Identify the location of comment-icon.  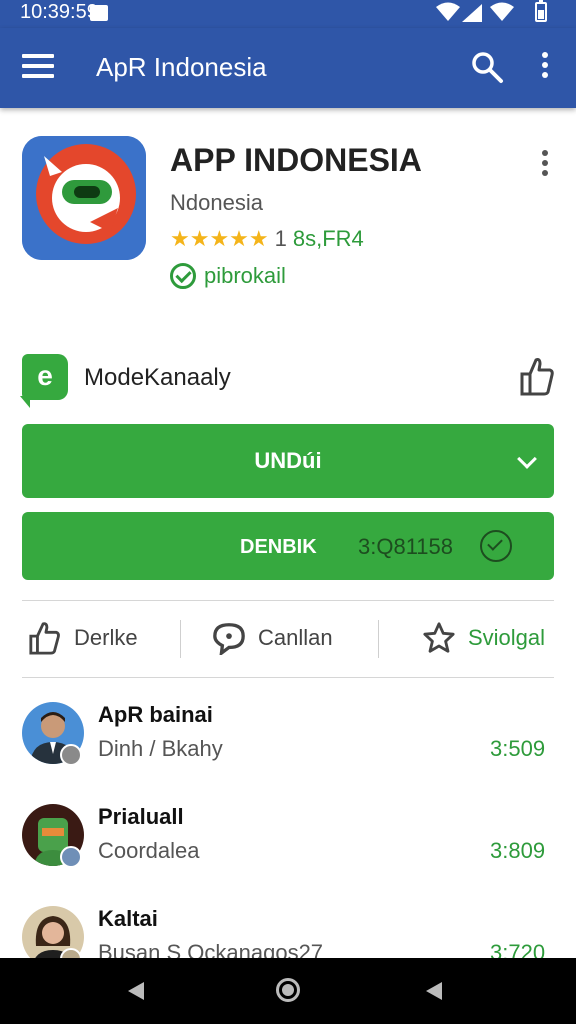
(229, 639).